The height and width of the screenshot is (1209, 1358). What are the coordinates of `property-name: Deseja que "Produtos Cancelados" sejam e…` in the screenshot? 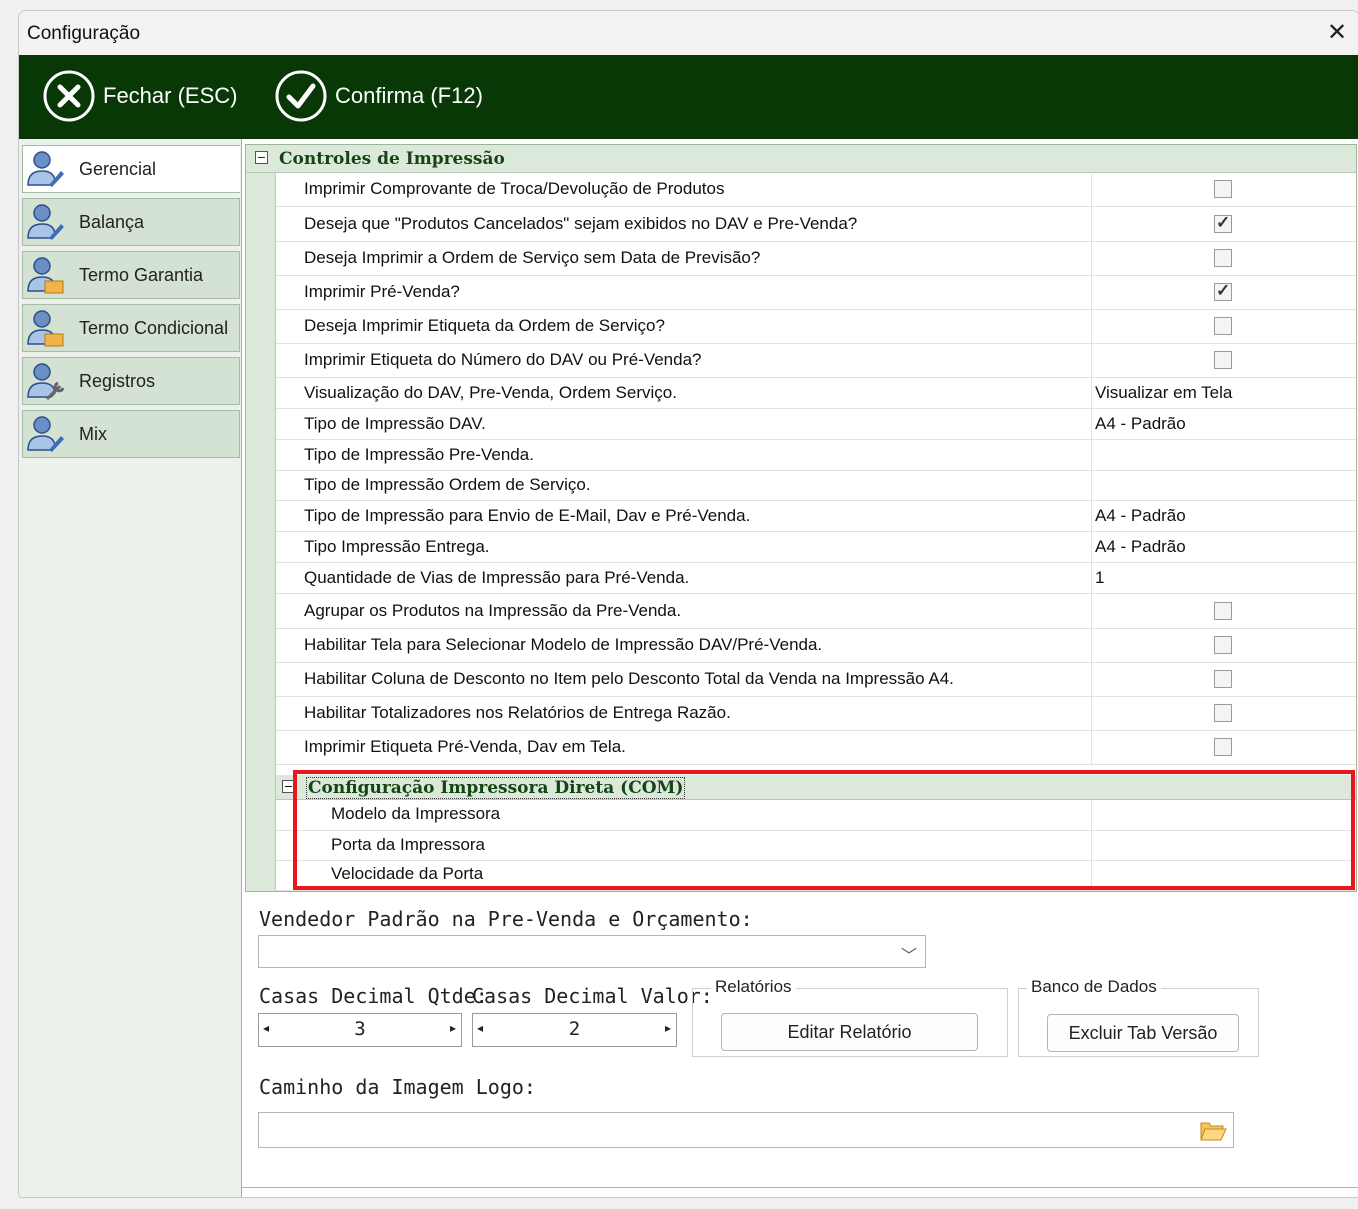 It's located at (581, 223).